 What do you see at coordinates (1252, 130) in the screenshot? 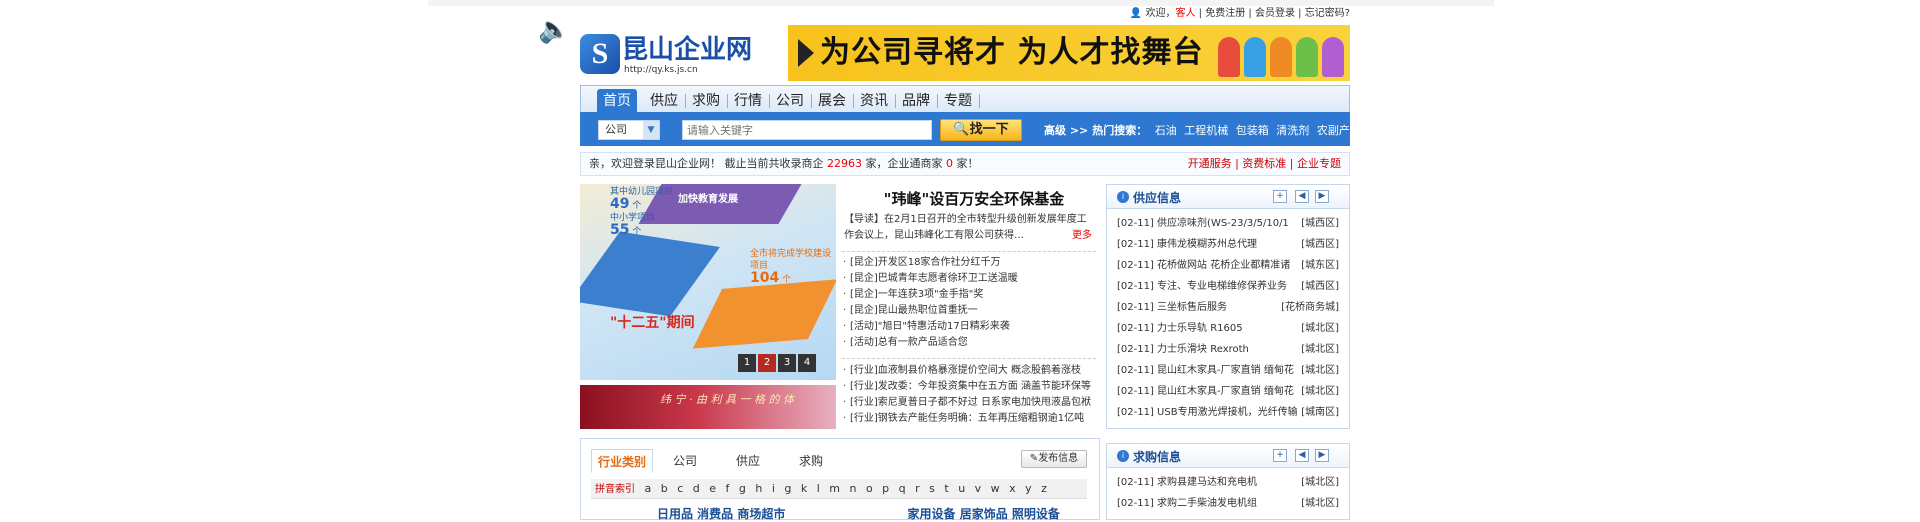
I see `hot-term: 包装箱` at bounding box center [1252, 130].